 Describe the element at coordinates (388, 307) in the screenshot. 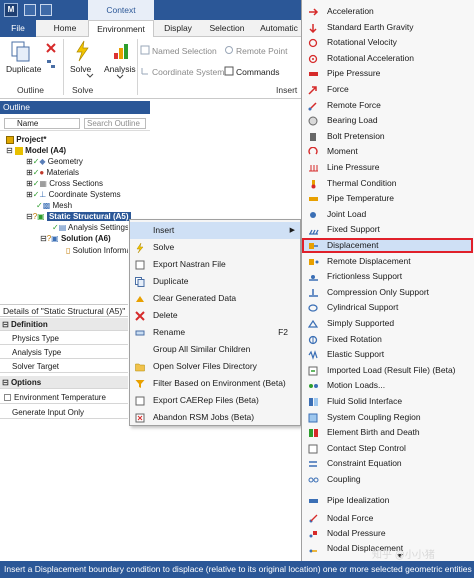

I see `submenu-item-cylindrical-support: Cylindrical Support` at that location.